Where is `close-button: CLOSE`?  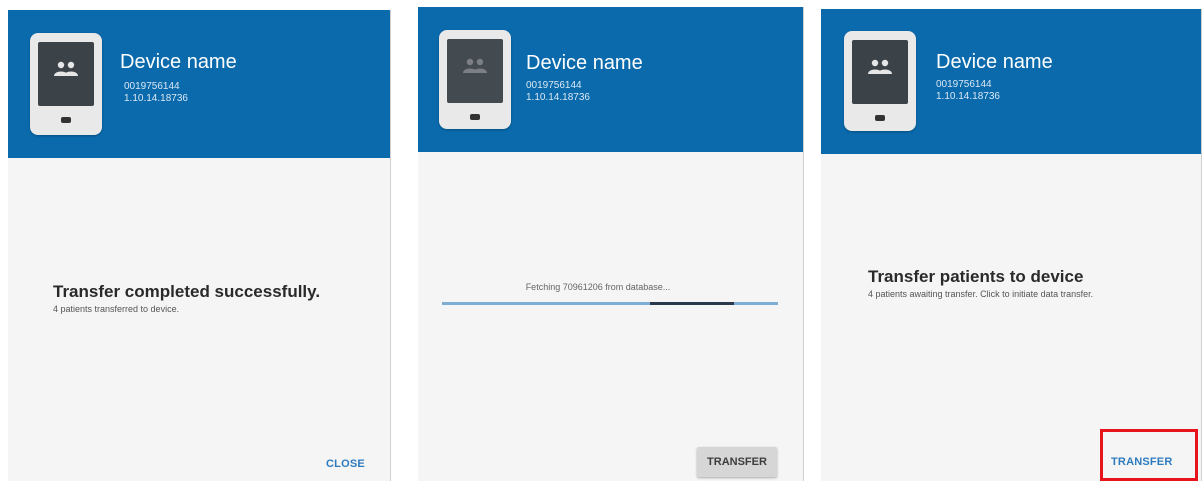
close-button: CLOSE is located at coordinates (345, 464).